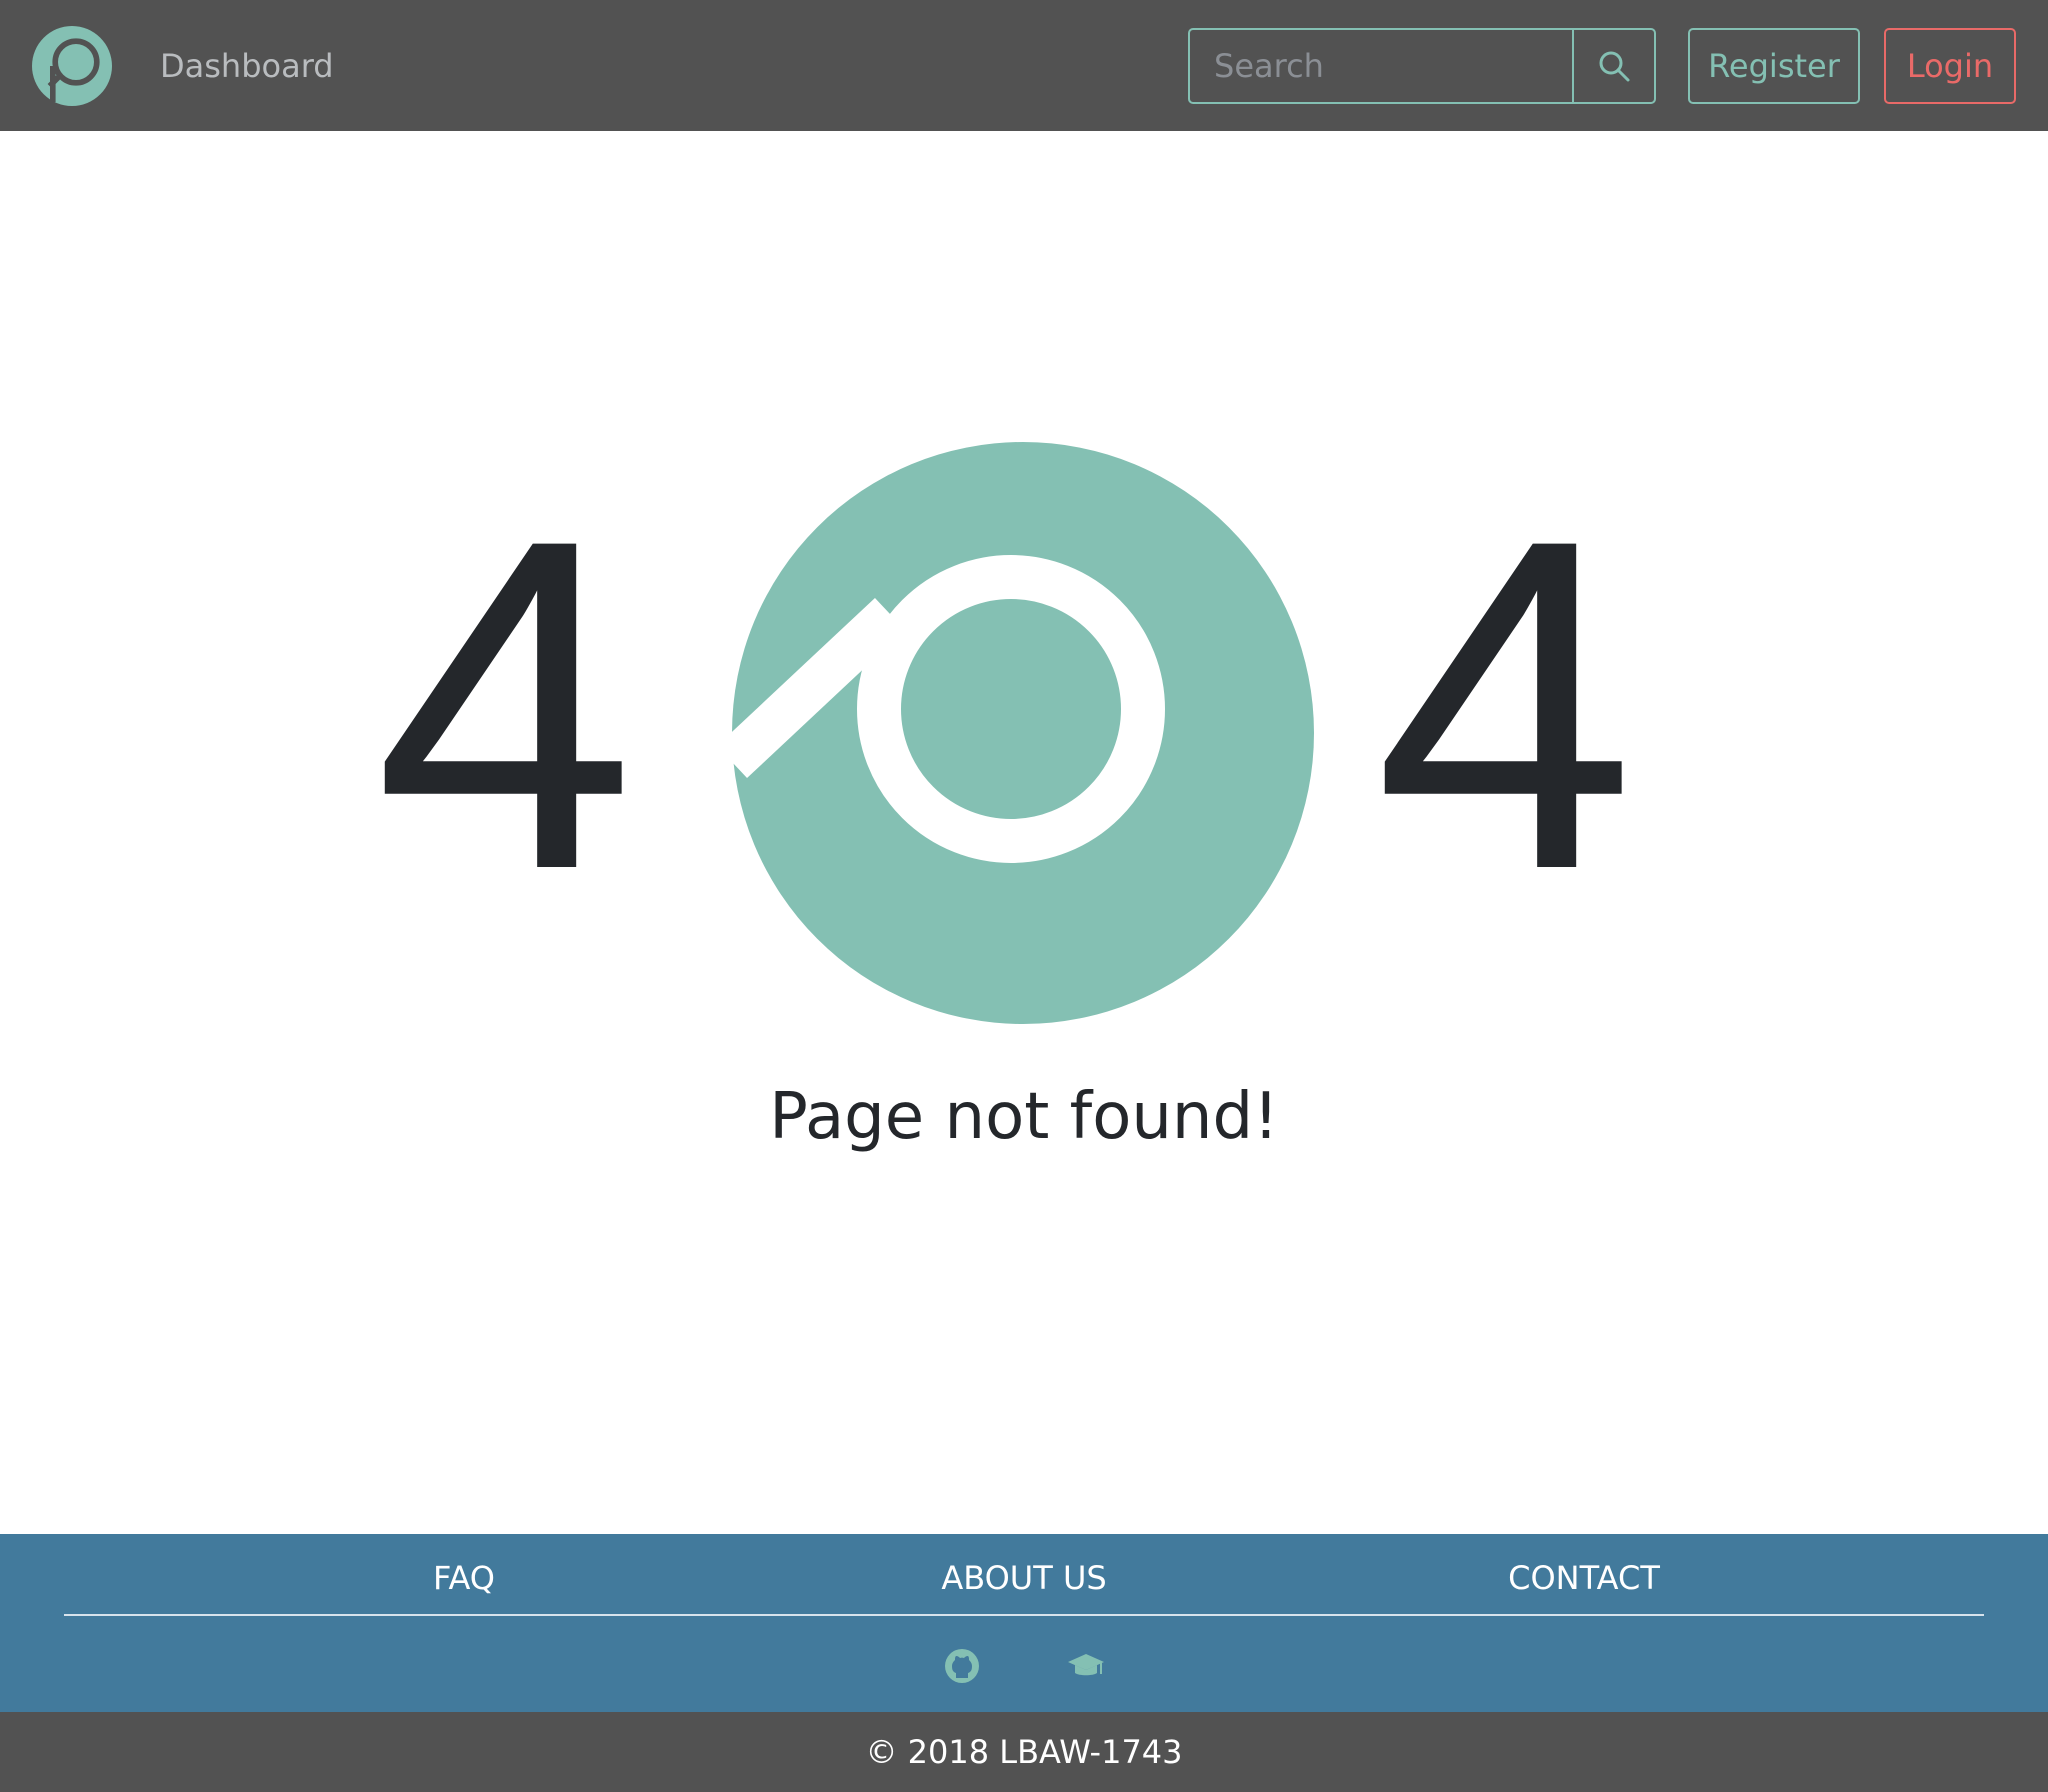 The width and height of the screenshot is (2048, 1792). I want to click on copyright-bar: © 2018 LBAW-1743, so click(1024, 1752).